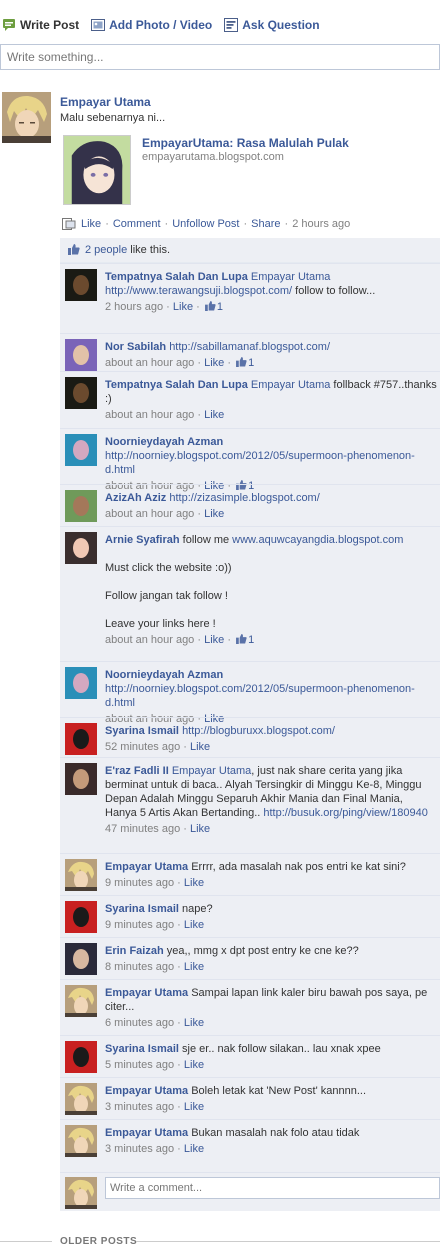  Describe the element at coordinates (106, 250) in the screenshot. I see `likes-count-link: 2 people` at that location.